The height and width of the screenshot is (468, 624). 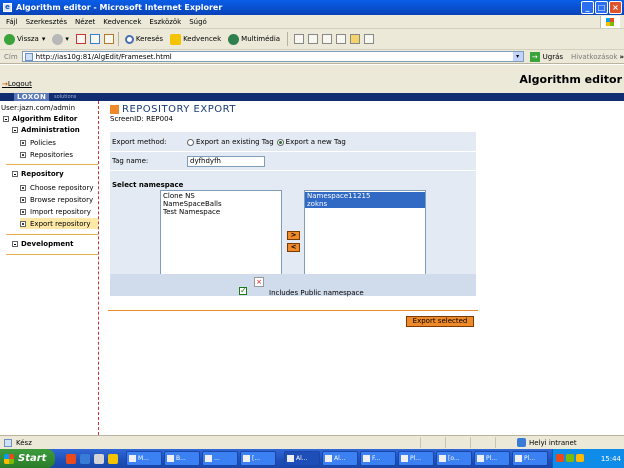 What do you see at coordinates (80, 39) in the screenshot?
I see `stop-icon` at bounding box center [80, 39].